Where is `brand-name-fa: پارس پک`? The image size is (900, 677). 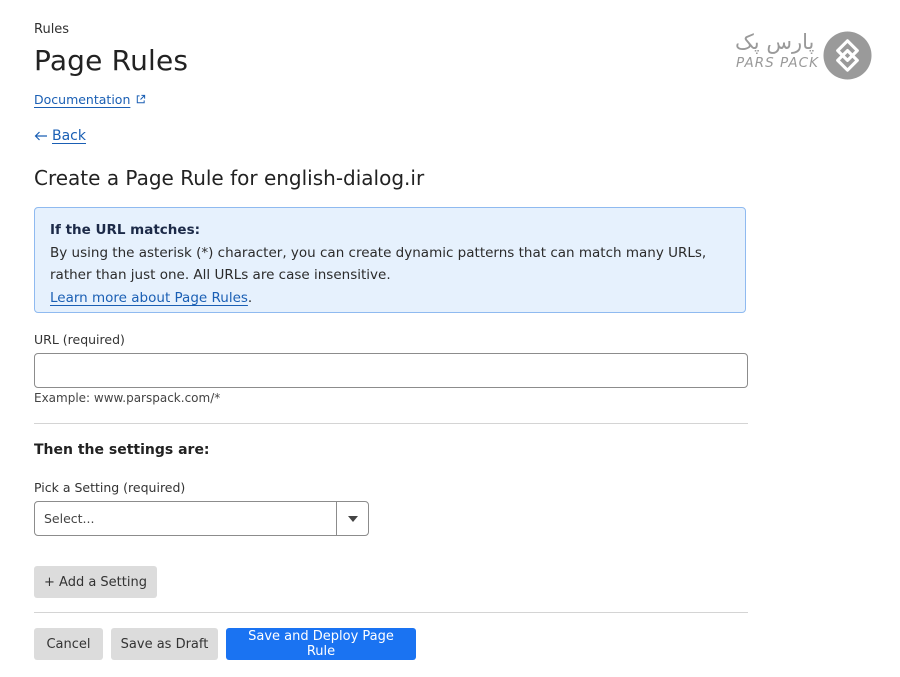
brand-name-fa: پارس پک is located at coordinates (775, 42).